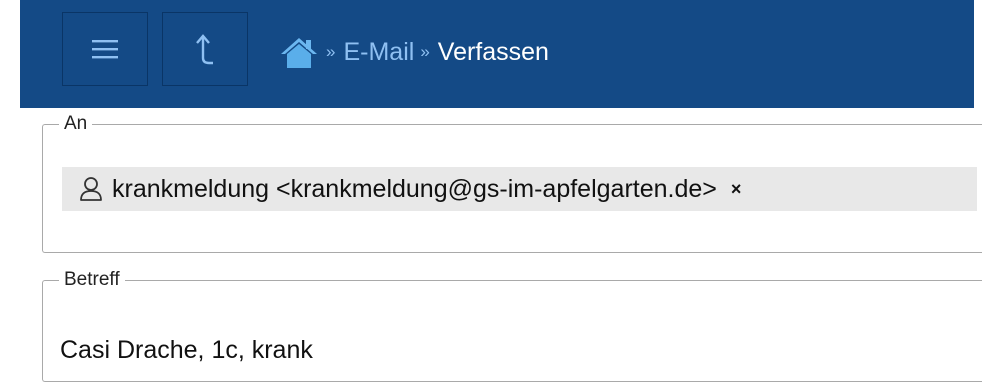  I want to click on home-icon, so click(299, 53).